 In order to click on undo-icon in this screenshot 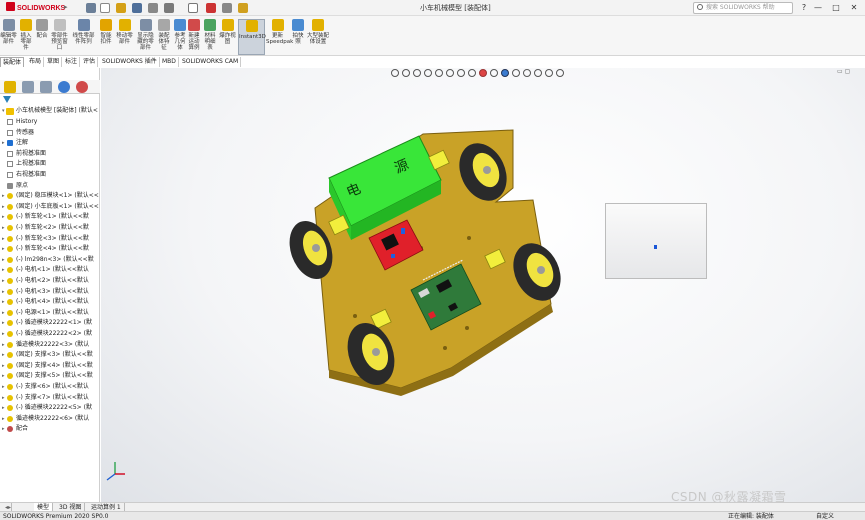, I will do `click(169, 8)`.